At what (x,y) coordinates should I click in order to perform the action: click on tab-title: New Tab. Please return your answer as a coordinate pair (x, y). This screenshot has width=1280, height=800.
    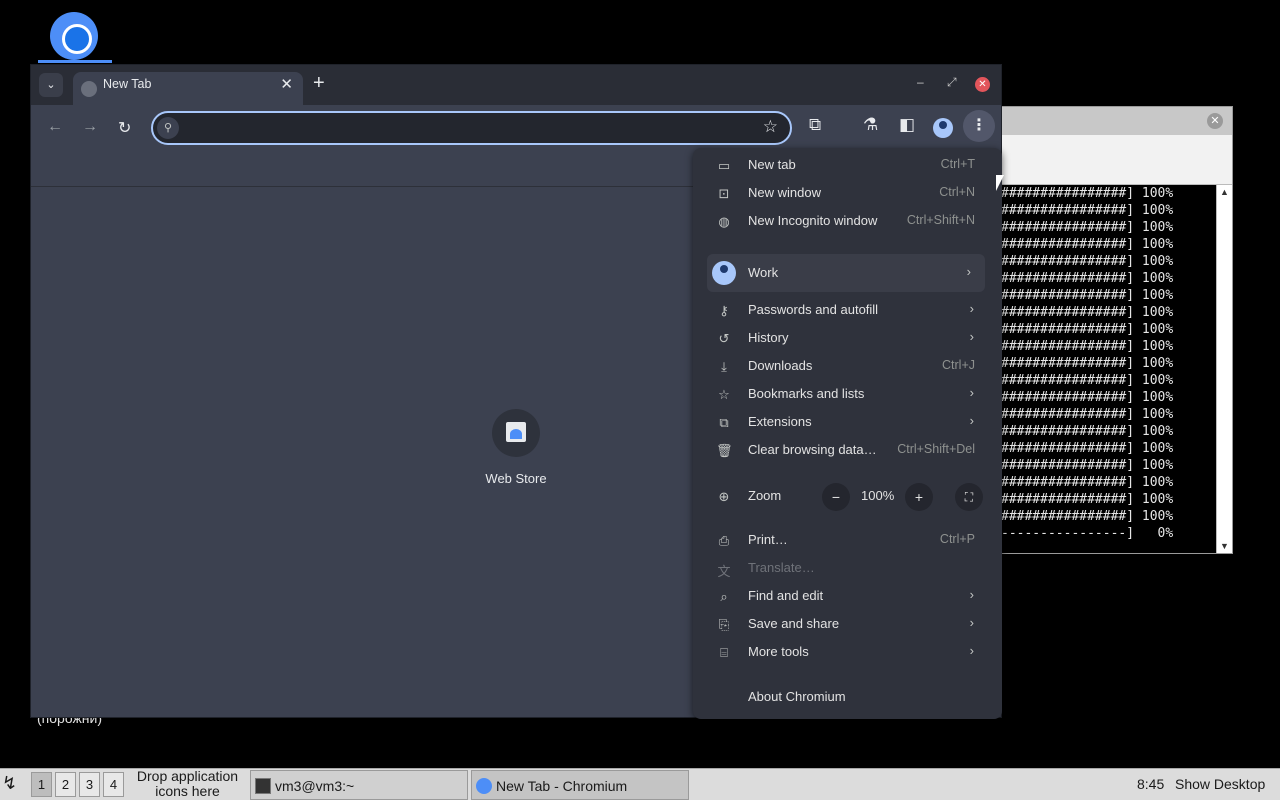
    Looking at the image, I should click on (127, 84).